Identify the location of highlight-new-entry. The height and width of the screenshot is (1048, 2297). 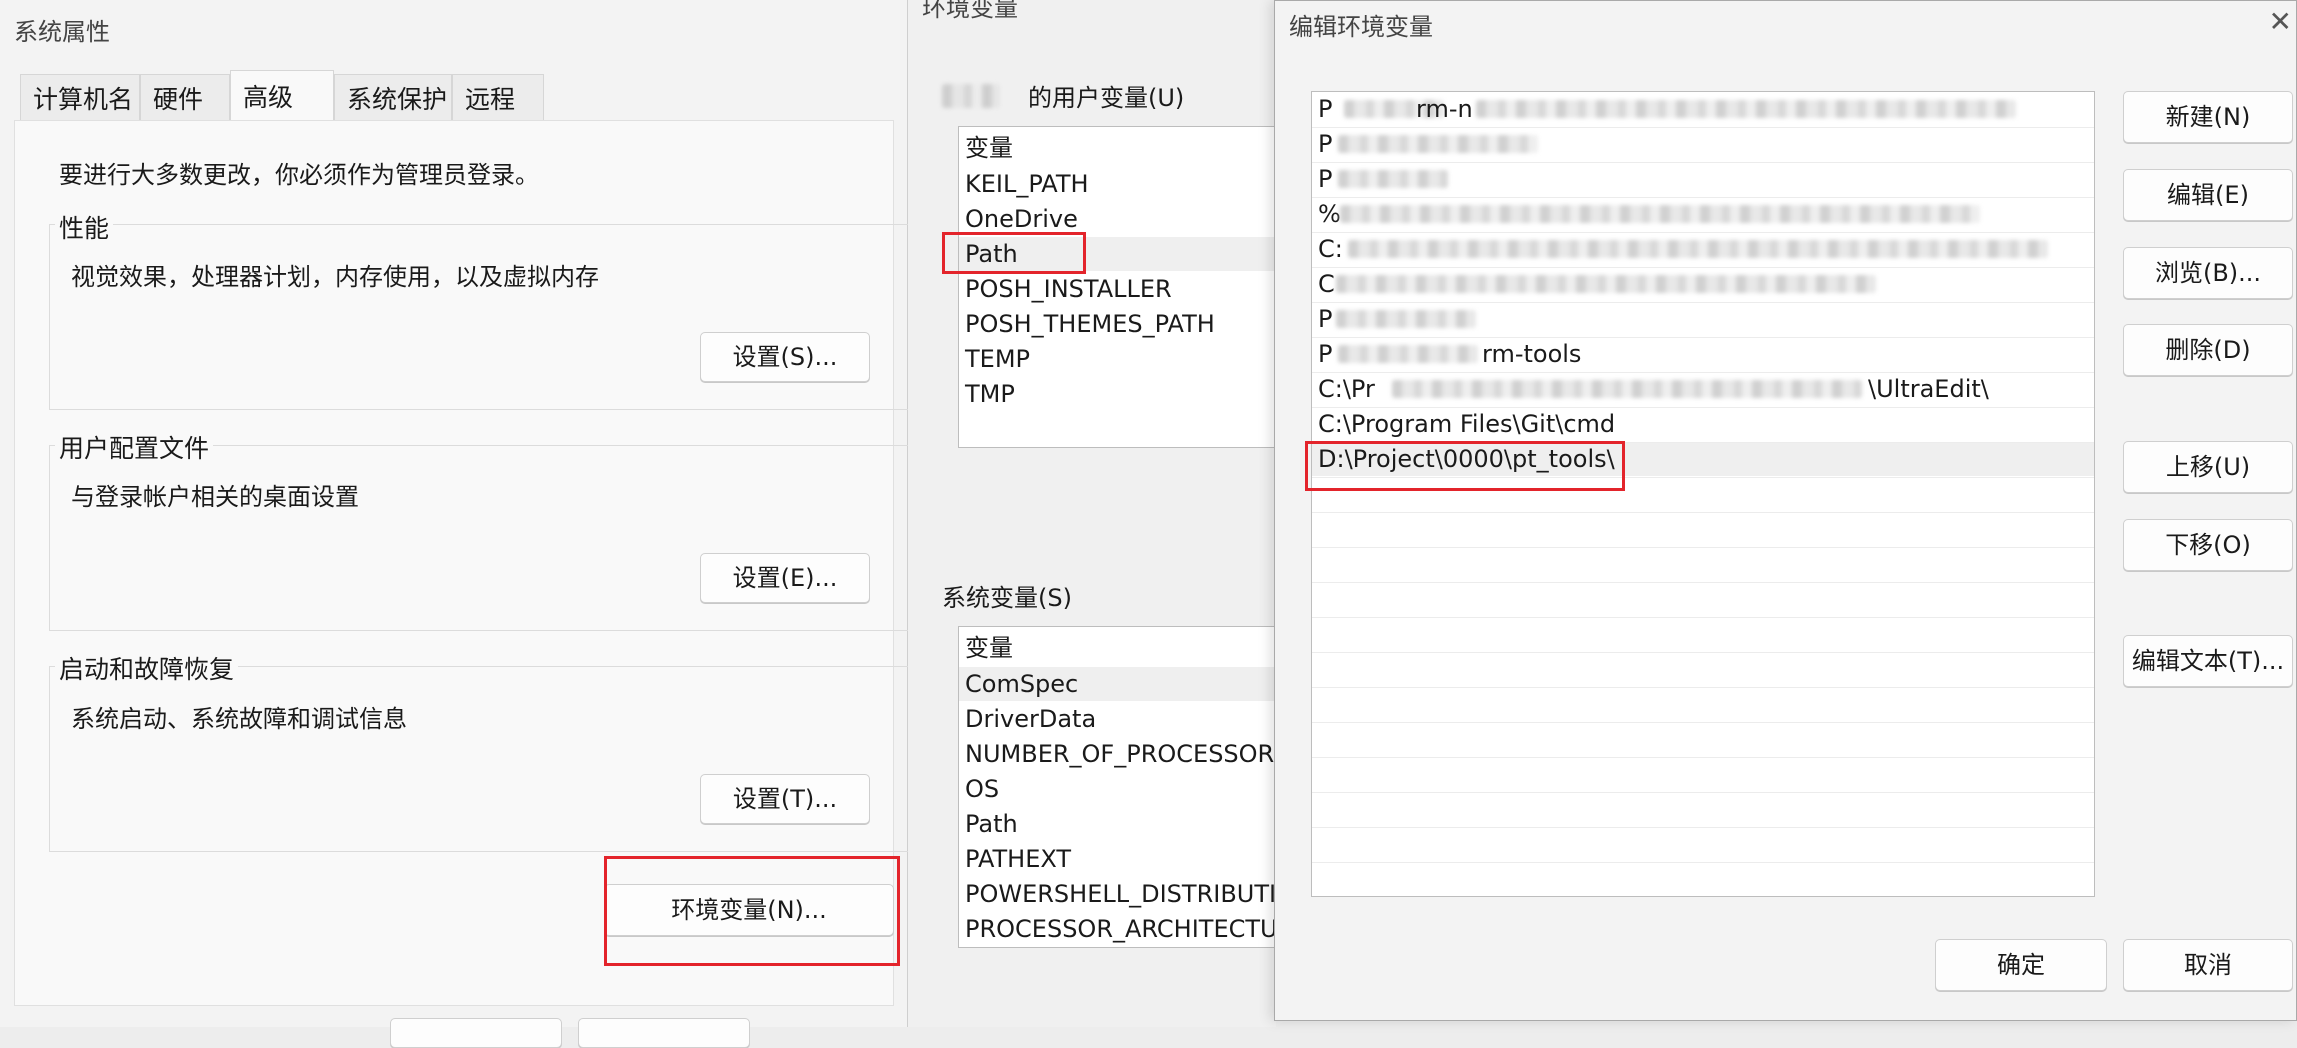
(1465, 466).